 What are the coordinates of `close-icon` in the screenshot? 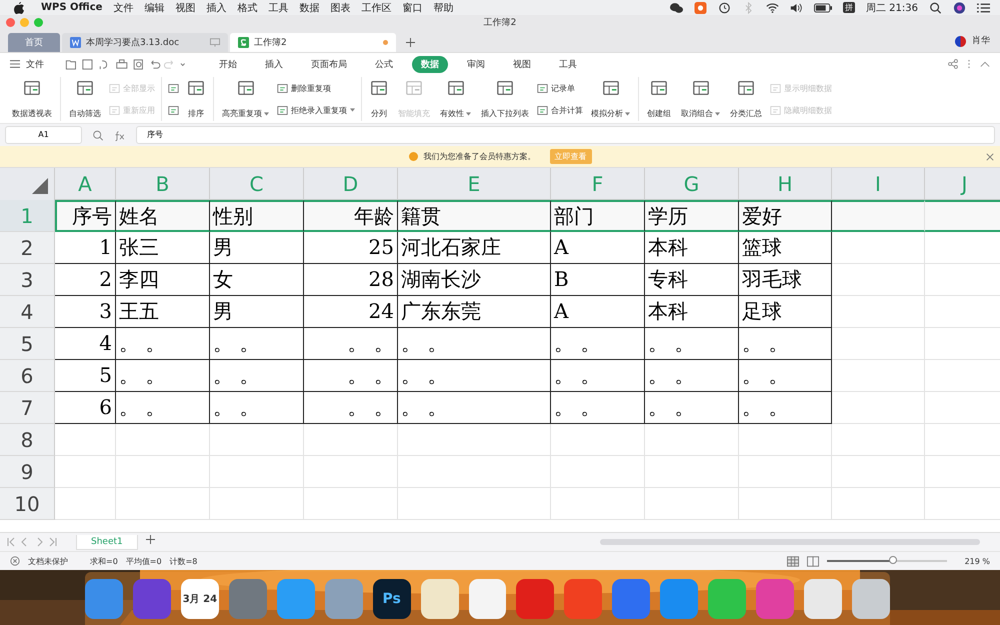 It's located at (990, 156).